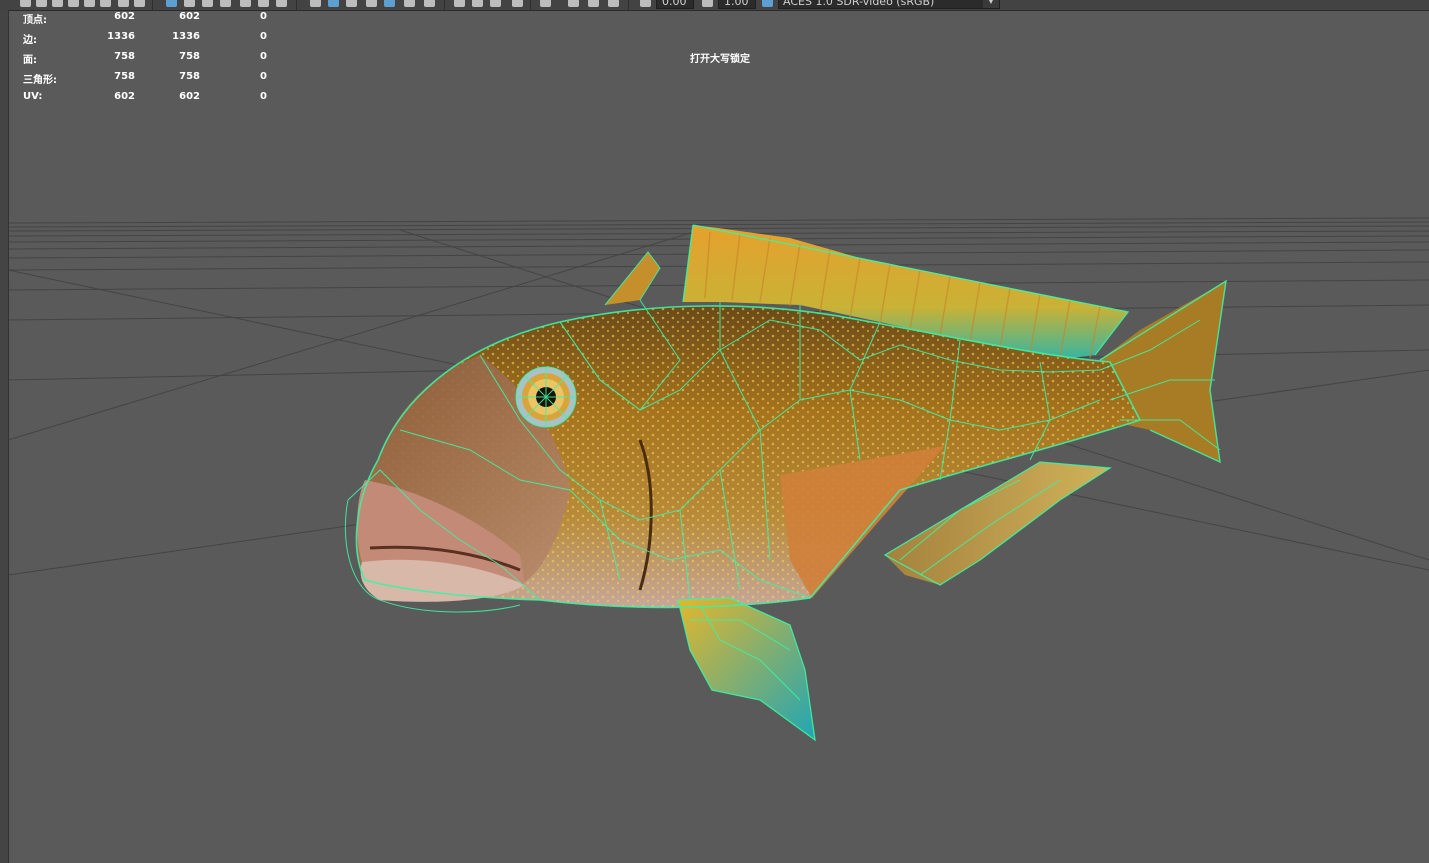 The image size is (1429, 863). What do you see at coordinates (139, 3) in the screenshot?
I see `image-plane-icon` at bounding box center [139, 3].